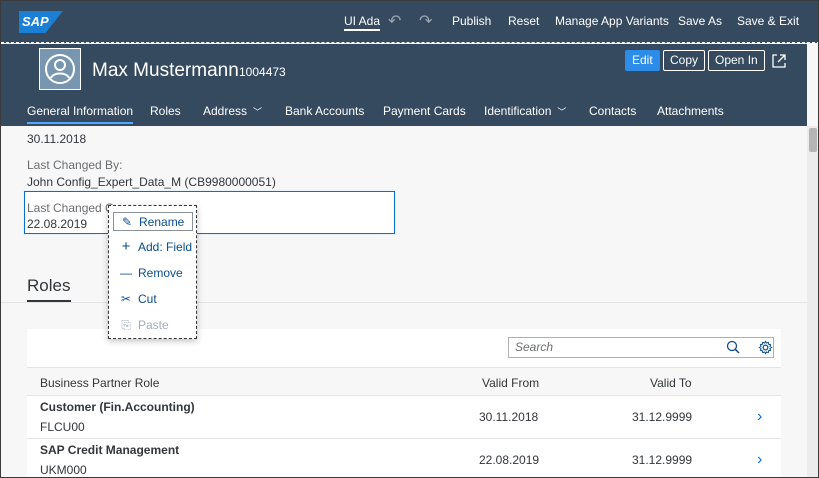 This screenshot has height=478, width=819. I want to click on last-changed-by-label: Last Changed By:, so click(75, 165).